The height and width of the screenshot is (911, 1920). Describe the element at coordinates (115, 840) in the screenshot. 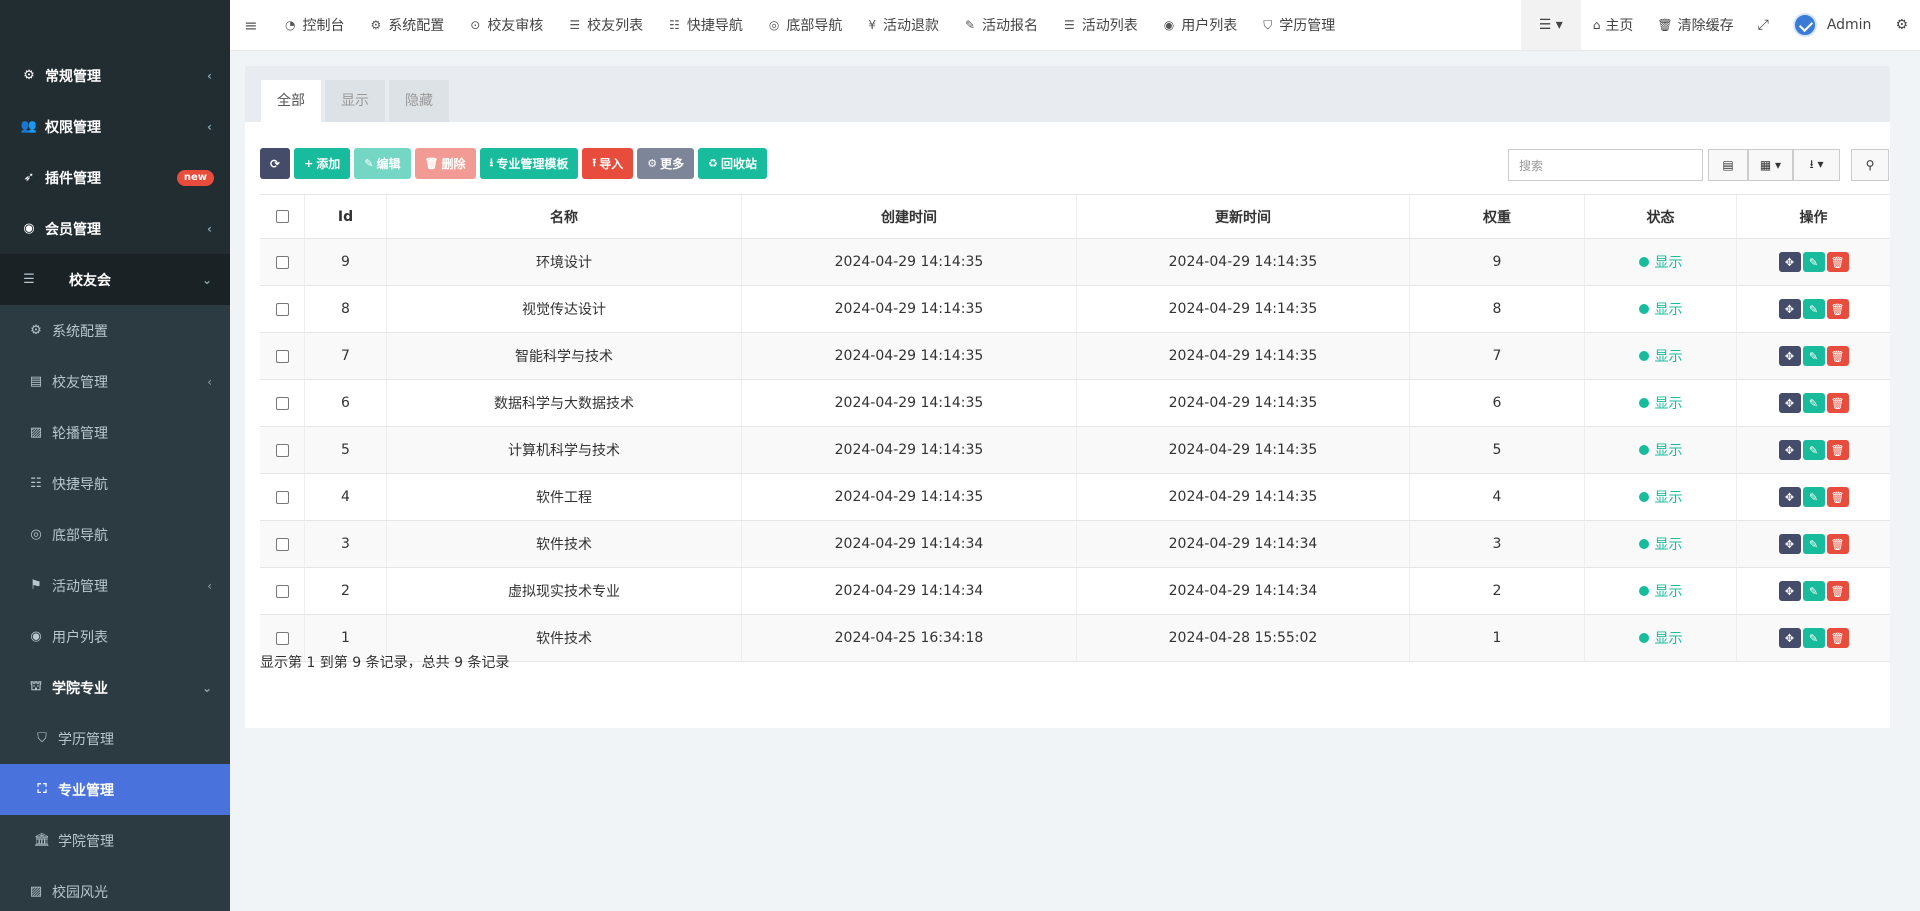

I see `sidebar-item-15: 🏛 学院管理` at that location.